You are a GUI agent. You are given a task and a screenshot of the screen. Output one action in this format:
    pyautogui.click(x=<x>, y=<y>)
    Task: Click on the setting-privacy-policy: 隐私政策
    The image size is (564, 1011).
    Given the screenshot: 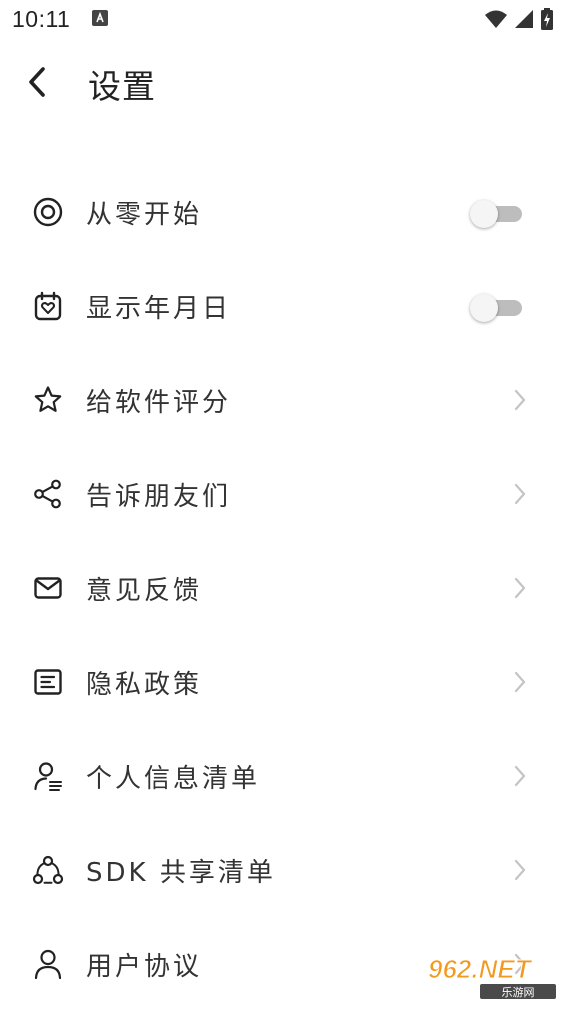 What is the action you would take?
    pyautogui.click(x=282, y=682)
    